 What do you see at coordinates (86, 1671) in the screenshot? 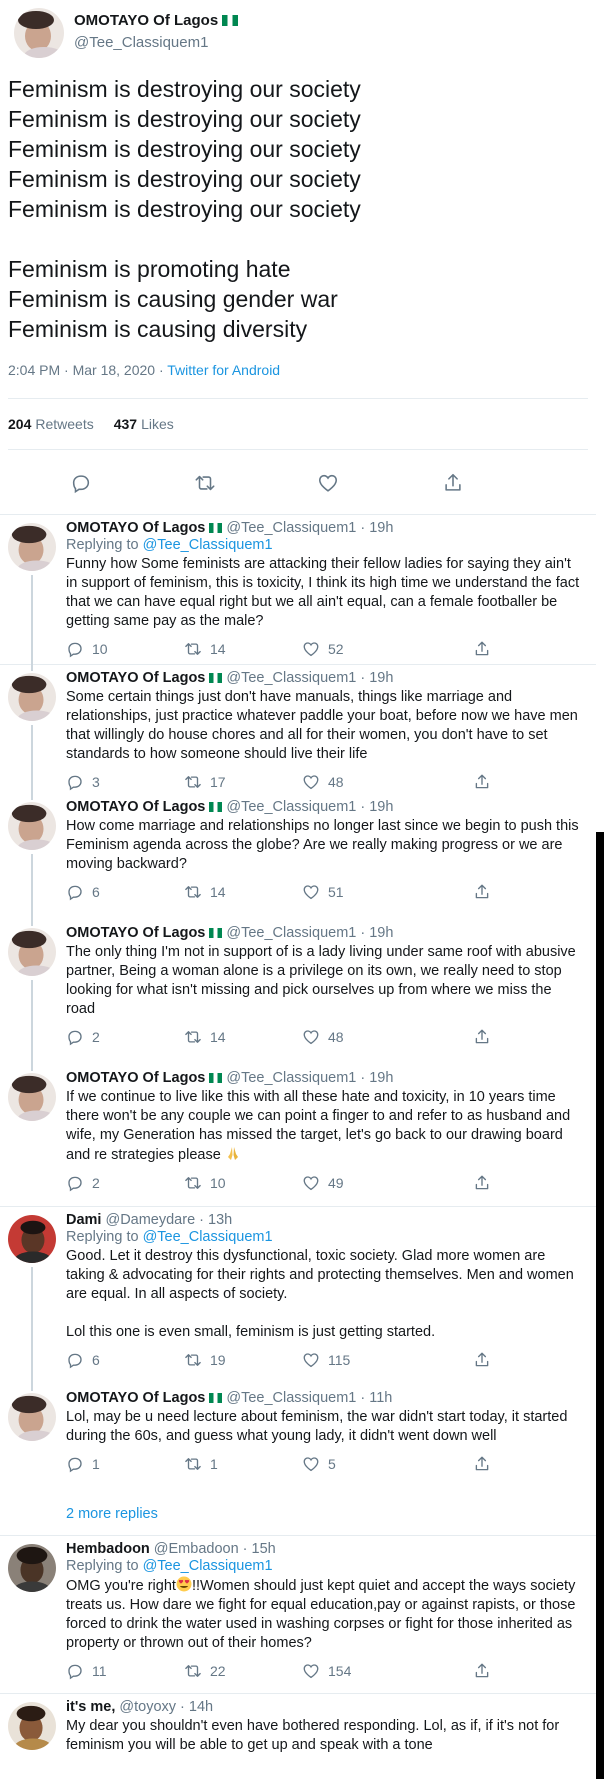
I see `reply-button: 11` at bounding box center [86, 1671].